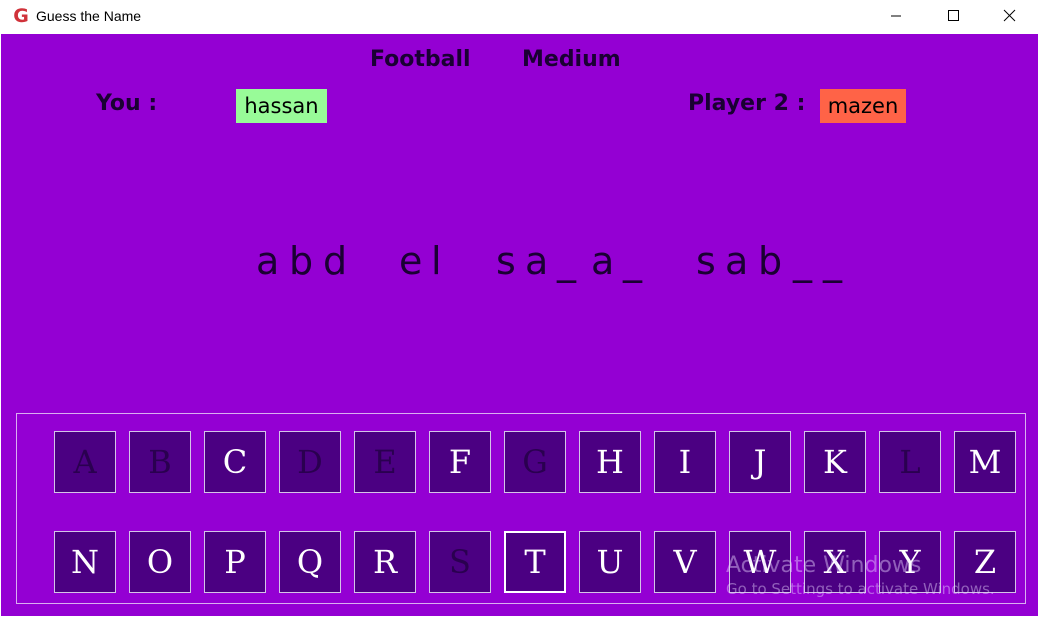 The width and height of the screenshot is (1039, 617). I want to click on key-l: L, so click(910, 462).